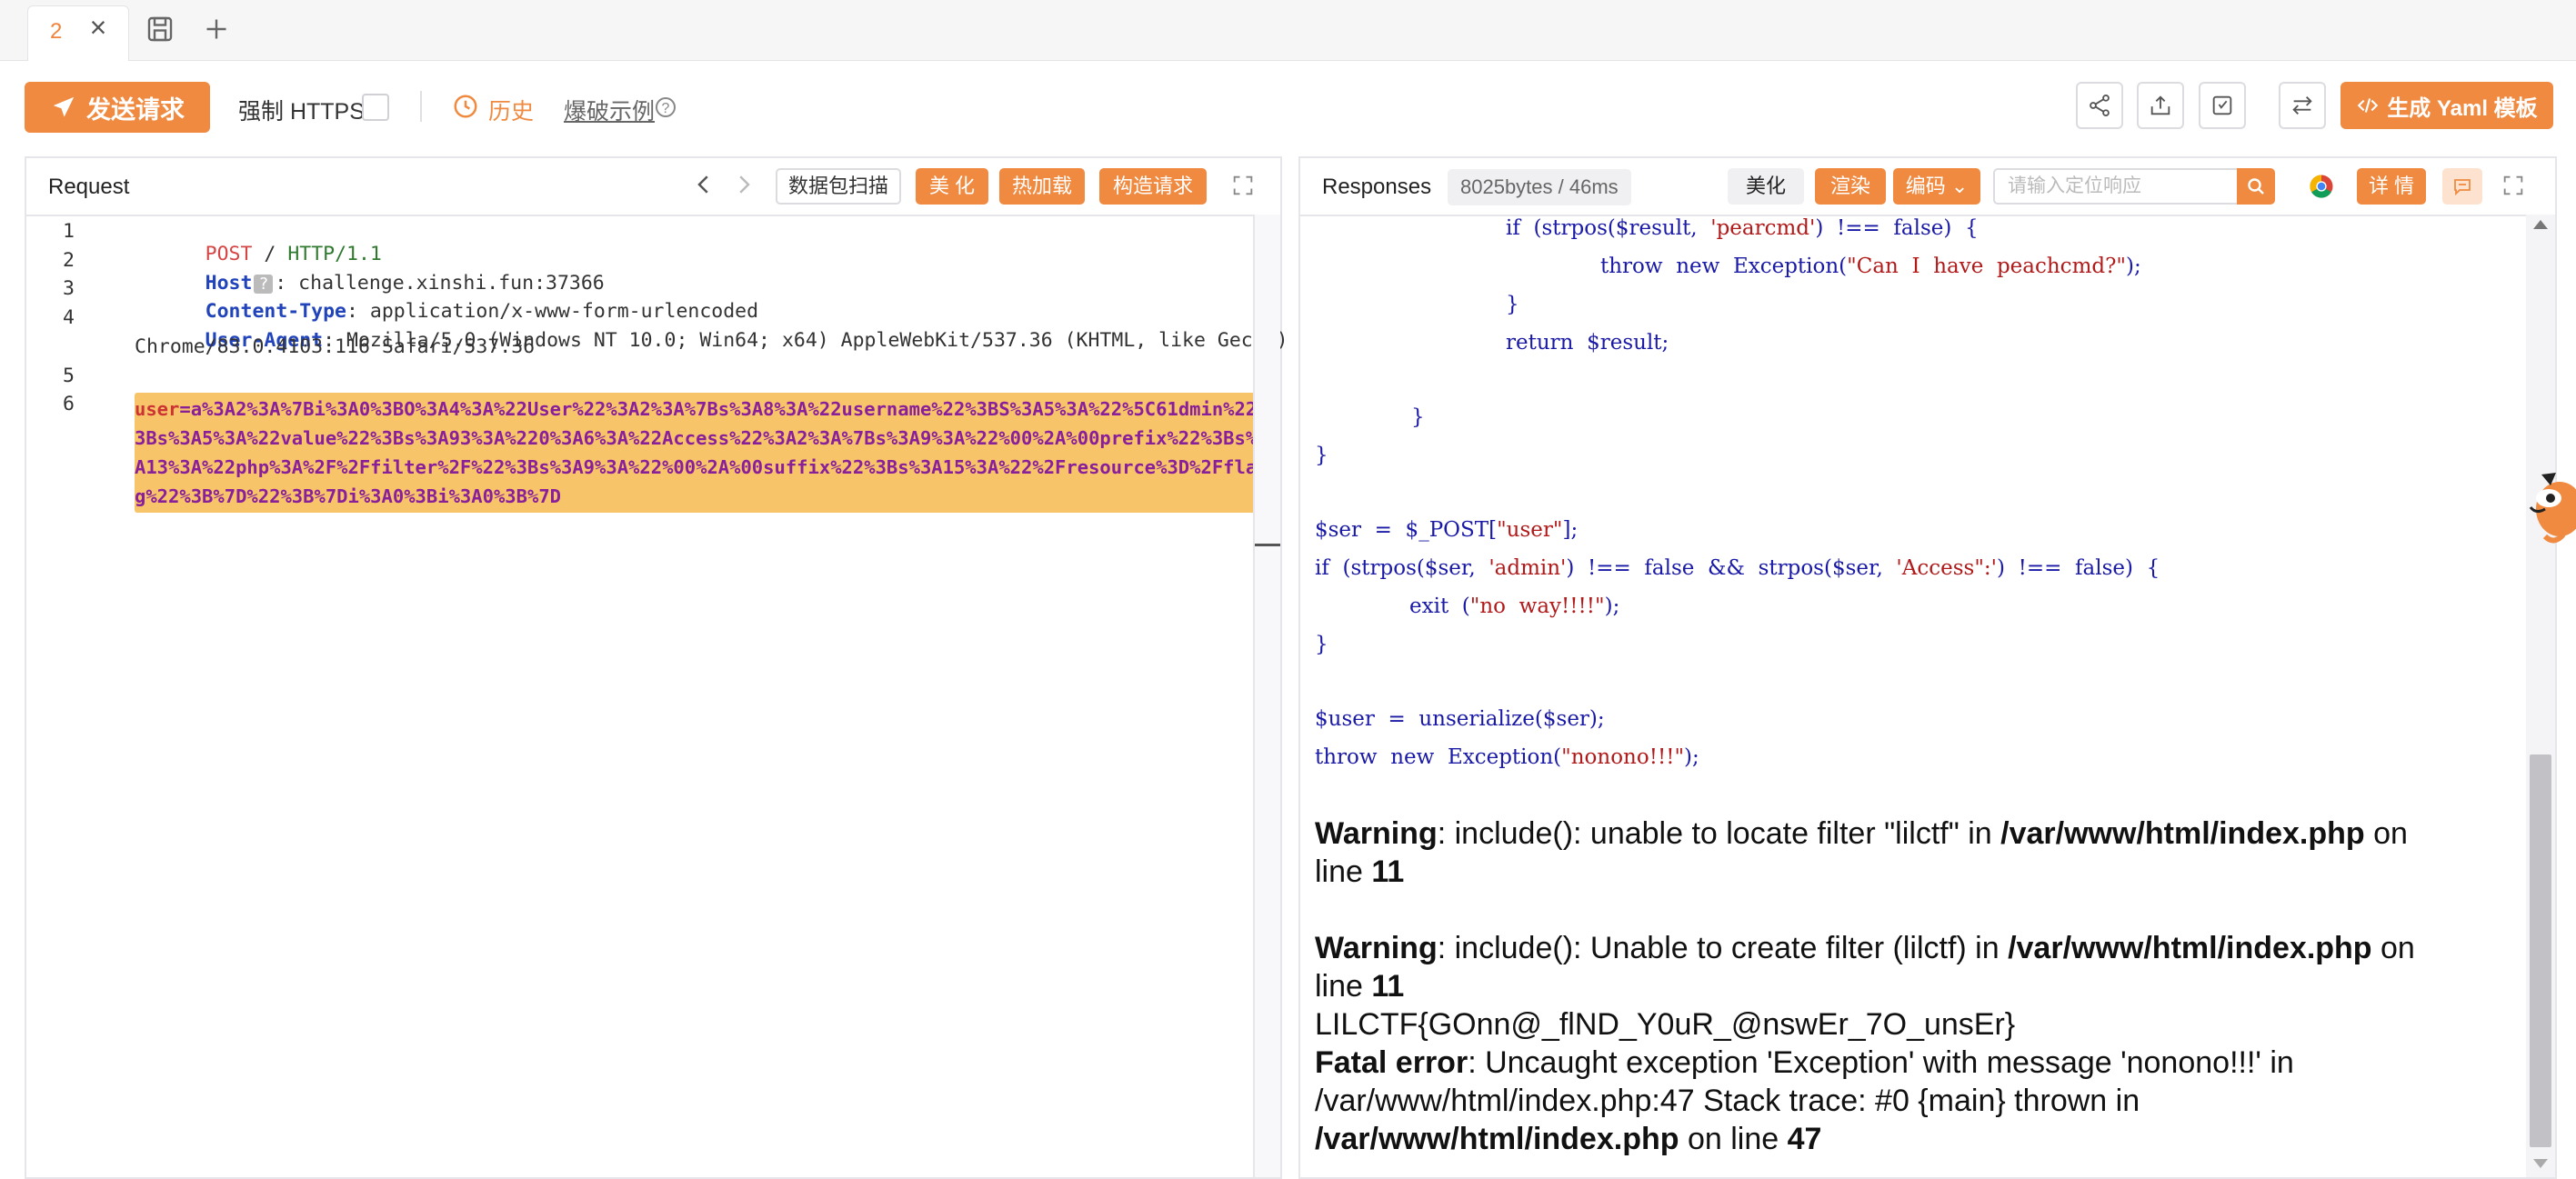  I want to click on comment-button, so click(2462, 186).